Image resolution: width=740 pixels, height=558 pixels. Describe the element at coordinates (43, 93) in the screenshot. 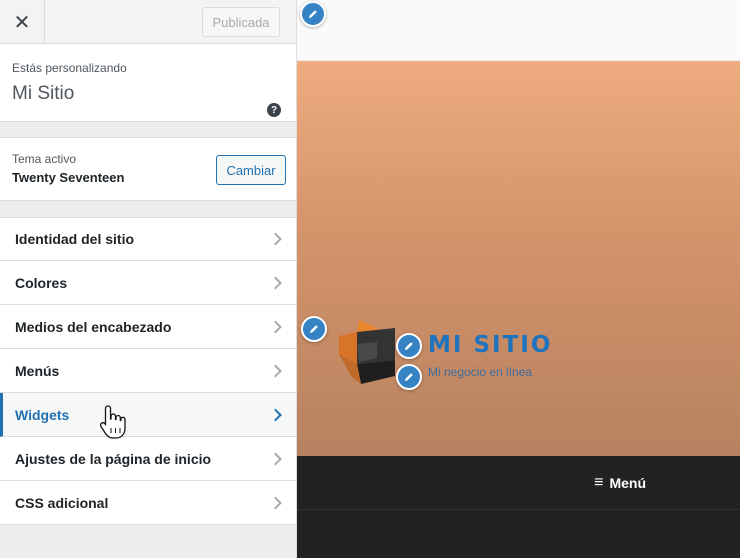

I see `site-name: Mi Sitio` at that location.